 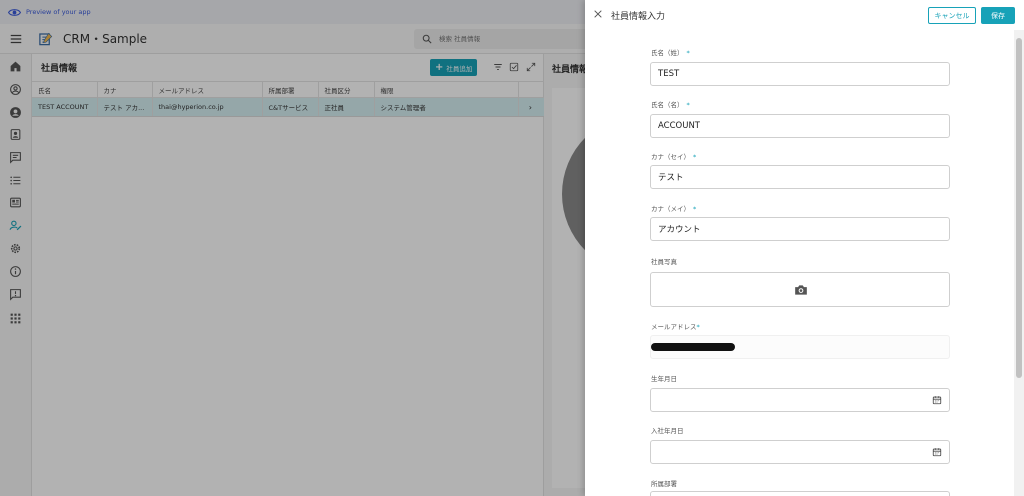 What do you see at coordinates (693, 347) in the screenshot?
I see `redacted-email-value` at bounding box center [693, 347].